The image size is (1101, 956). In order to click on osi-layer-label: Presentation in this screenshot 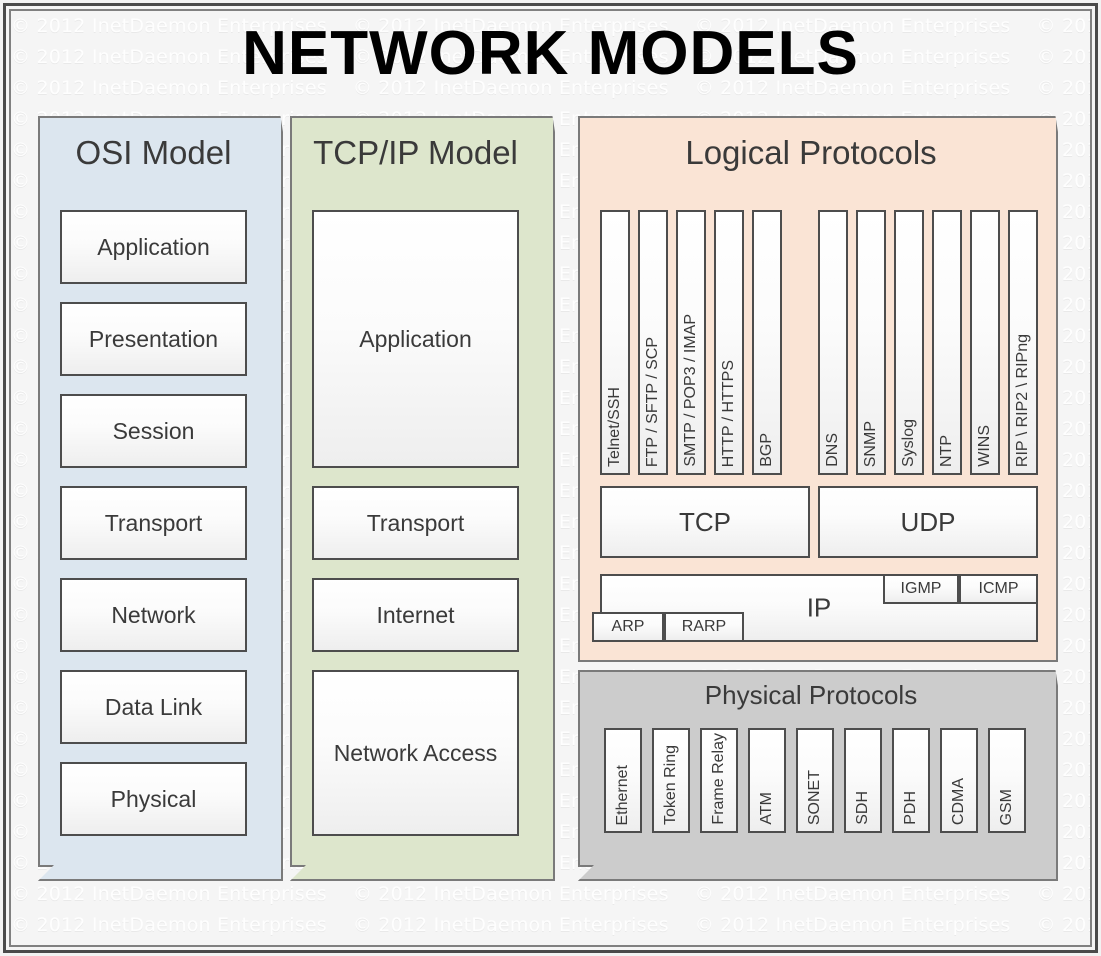, I will do `click(153, 338)`.